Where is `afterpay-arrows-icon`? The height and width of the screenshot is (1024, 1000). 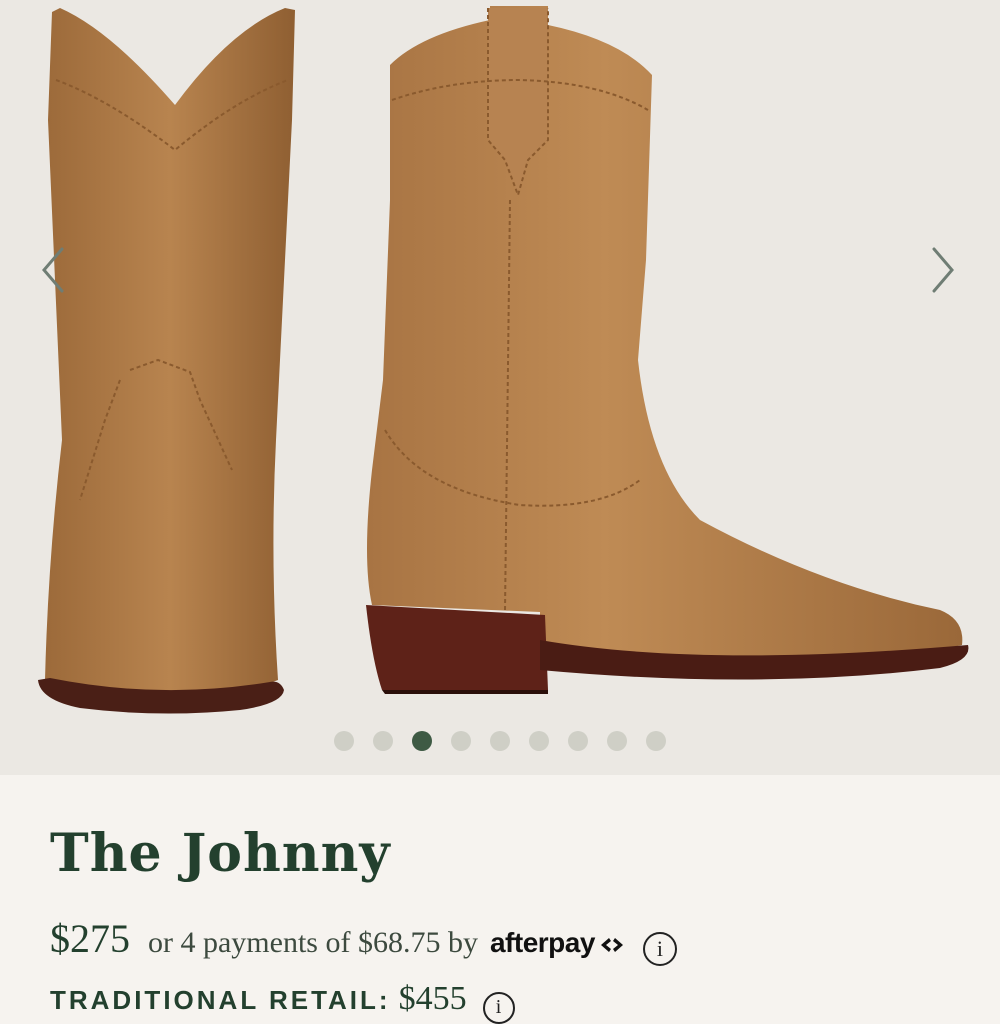
afterpay-arrows-icon is located at coordinates (611, 944).